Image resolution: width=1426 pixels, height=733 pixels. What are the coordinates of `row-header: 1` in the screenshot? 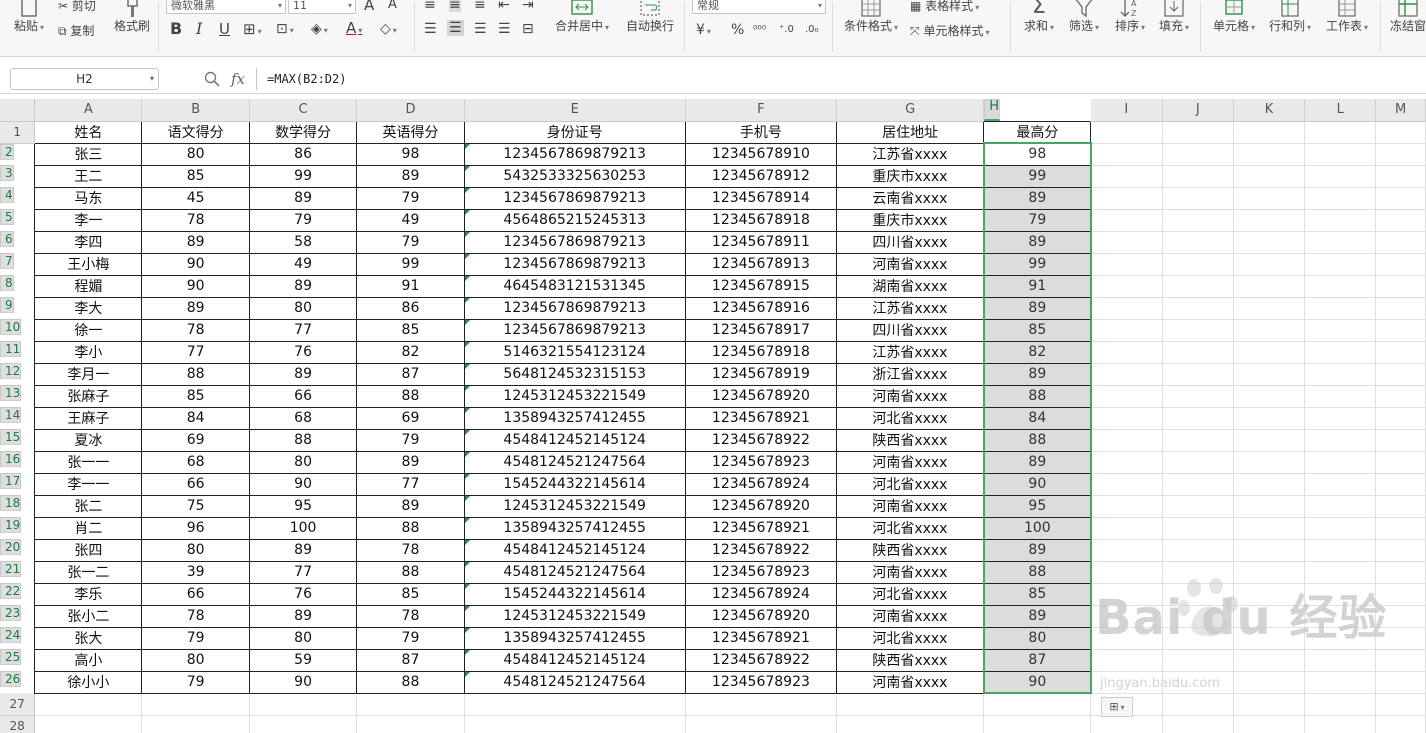 It's located at (18, 132).